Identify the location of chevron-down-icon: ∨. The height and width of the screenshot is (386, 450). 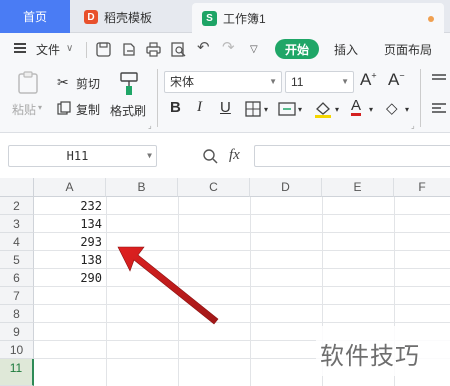
(69, 49).